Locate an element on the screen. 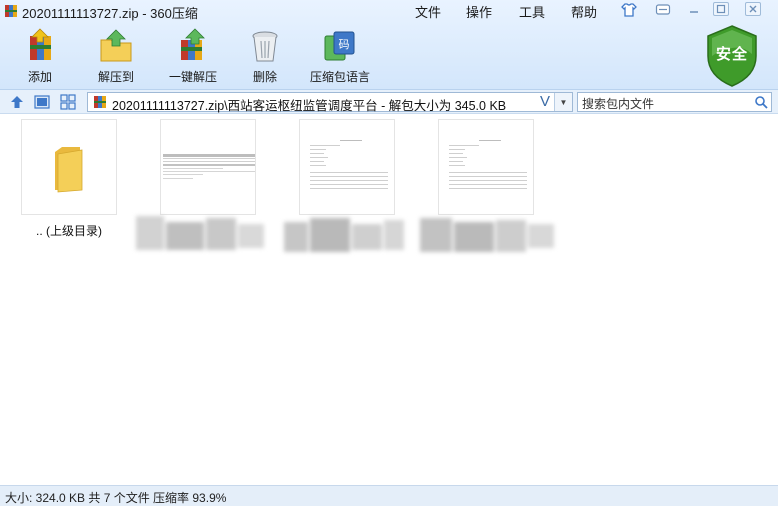 The height and width of the screenshot is (506, 778). feedback-icon is located at coordinates (663, 10).